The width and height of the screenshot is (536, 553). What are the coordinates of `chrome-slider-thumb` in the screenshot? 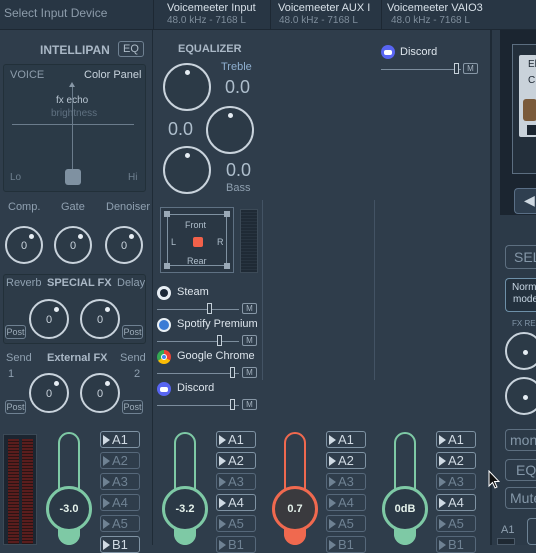 It's located at (232, 372).